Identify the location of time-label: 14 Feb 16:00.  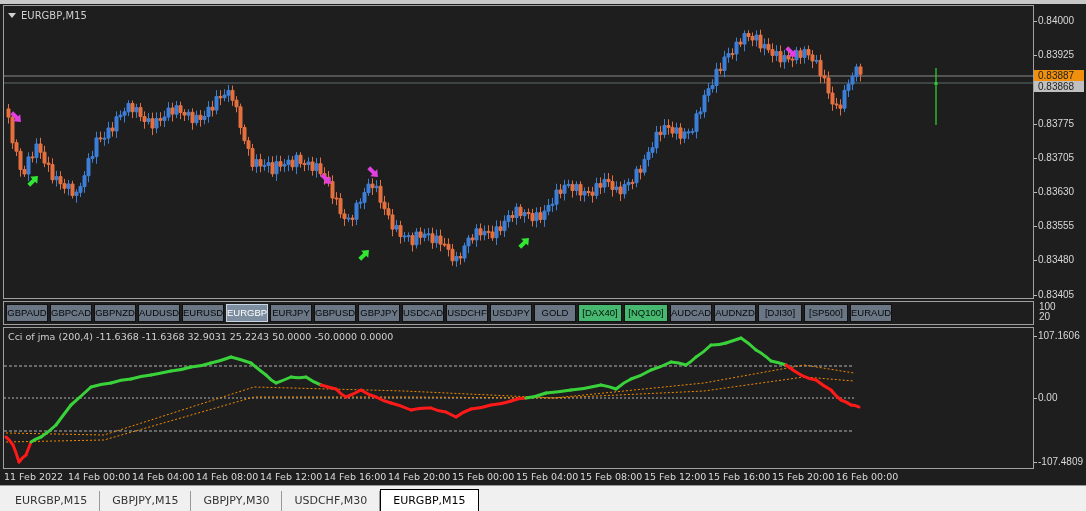
(356, 476).